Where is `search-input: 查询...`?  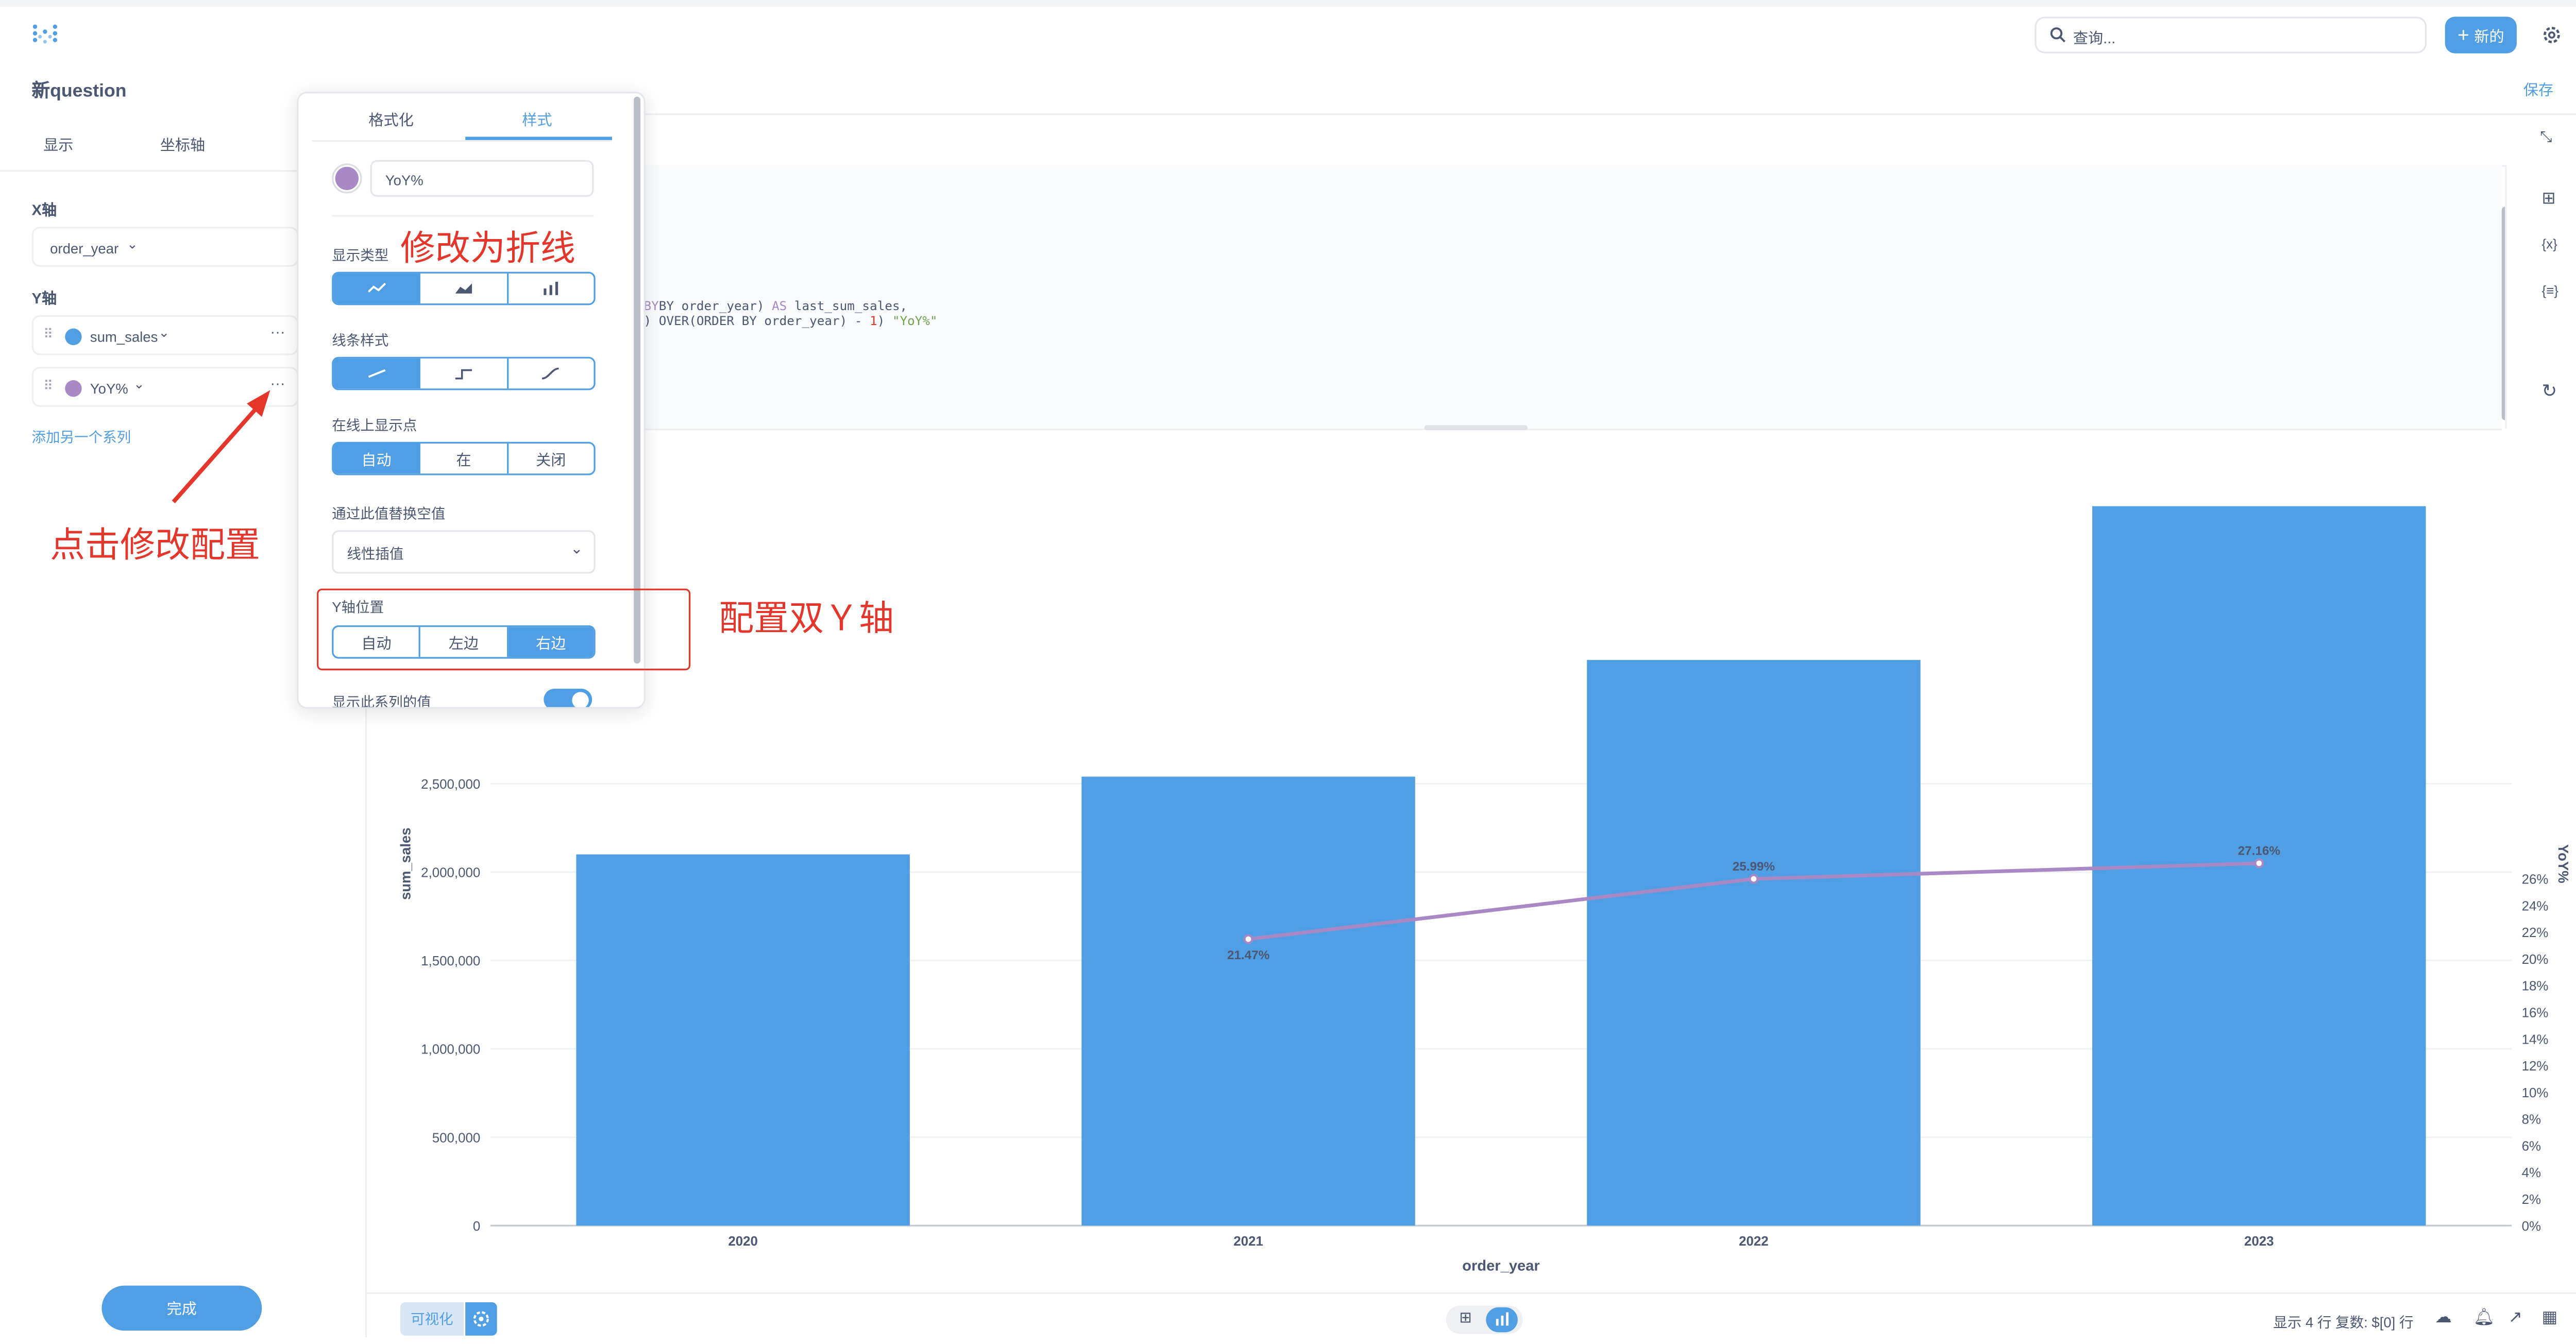
search-input: 查询... is located at coordinates (2094, 37).